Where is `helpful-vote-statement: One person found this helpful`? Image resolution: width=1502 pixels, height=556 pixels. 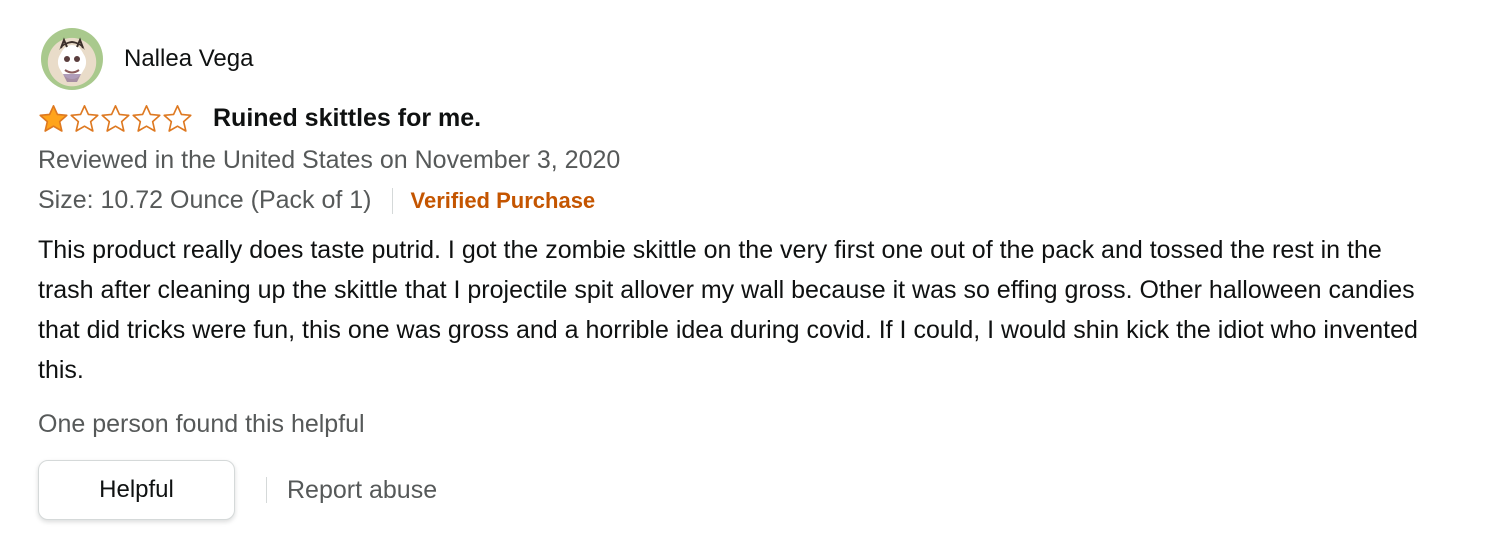
helpful-vote-statement: One person found this helpful is located at coordinates (201, 424).